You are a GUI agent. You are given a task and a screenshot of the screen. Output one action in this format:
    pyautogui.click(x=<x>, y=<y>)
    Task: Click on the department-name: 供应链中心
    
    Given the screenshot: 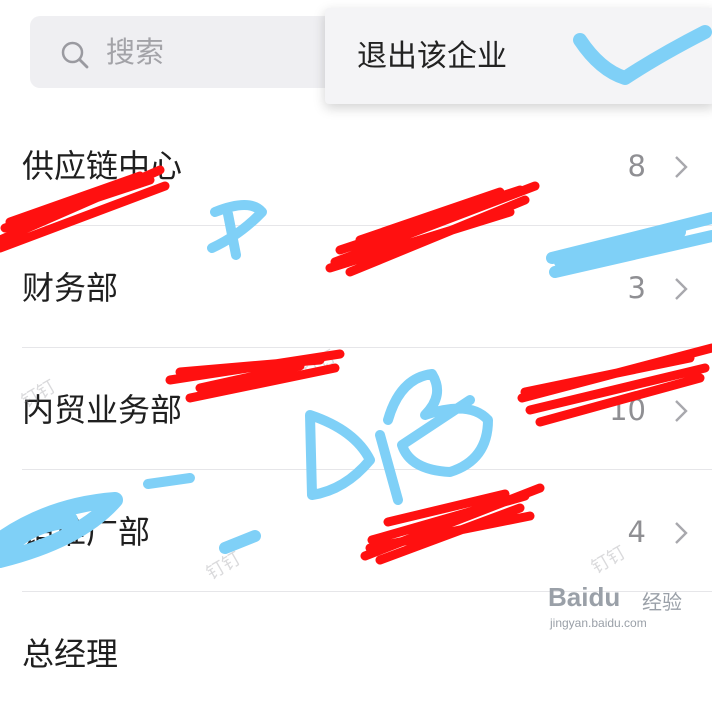 What is the action you would take?
    pyautogui.click(x=102, y=166)
    